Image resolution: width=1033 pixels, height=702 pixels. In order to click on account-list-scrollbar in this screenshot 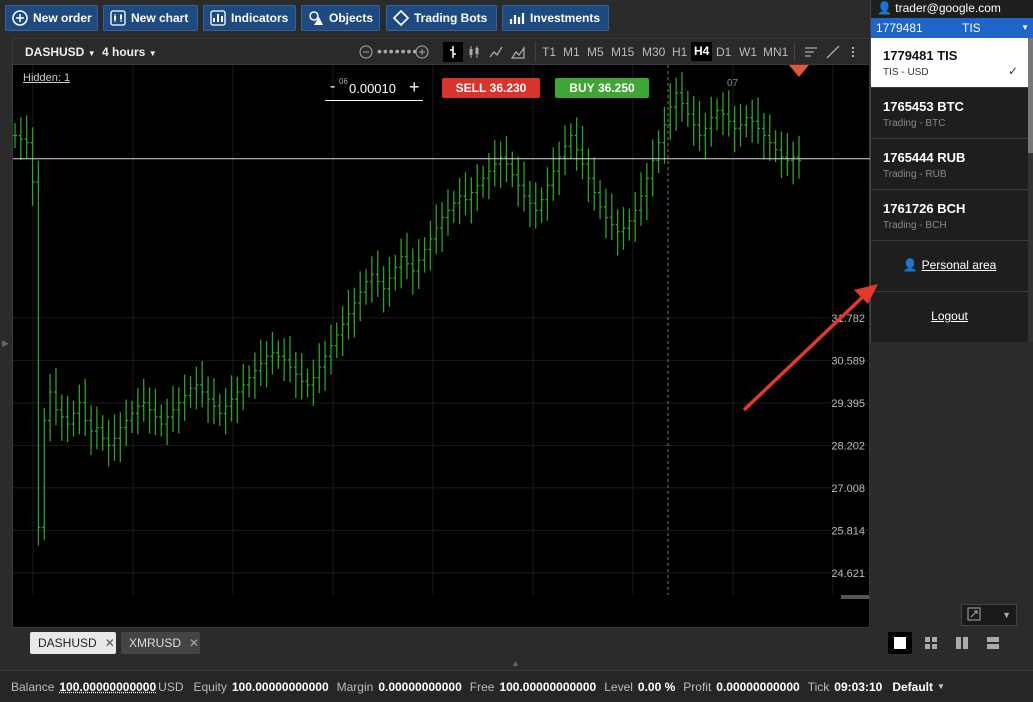, I will do `click(1030, 190)`.